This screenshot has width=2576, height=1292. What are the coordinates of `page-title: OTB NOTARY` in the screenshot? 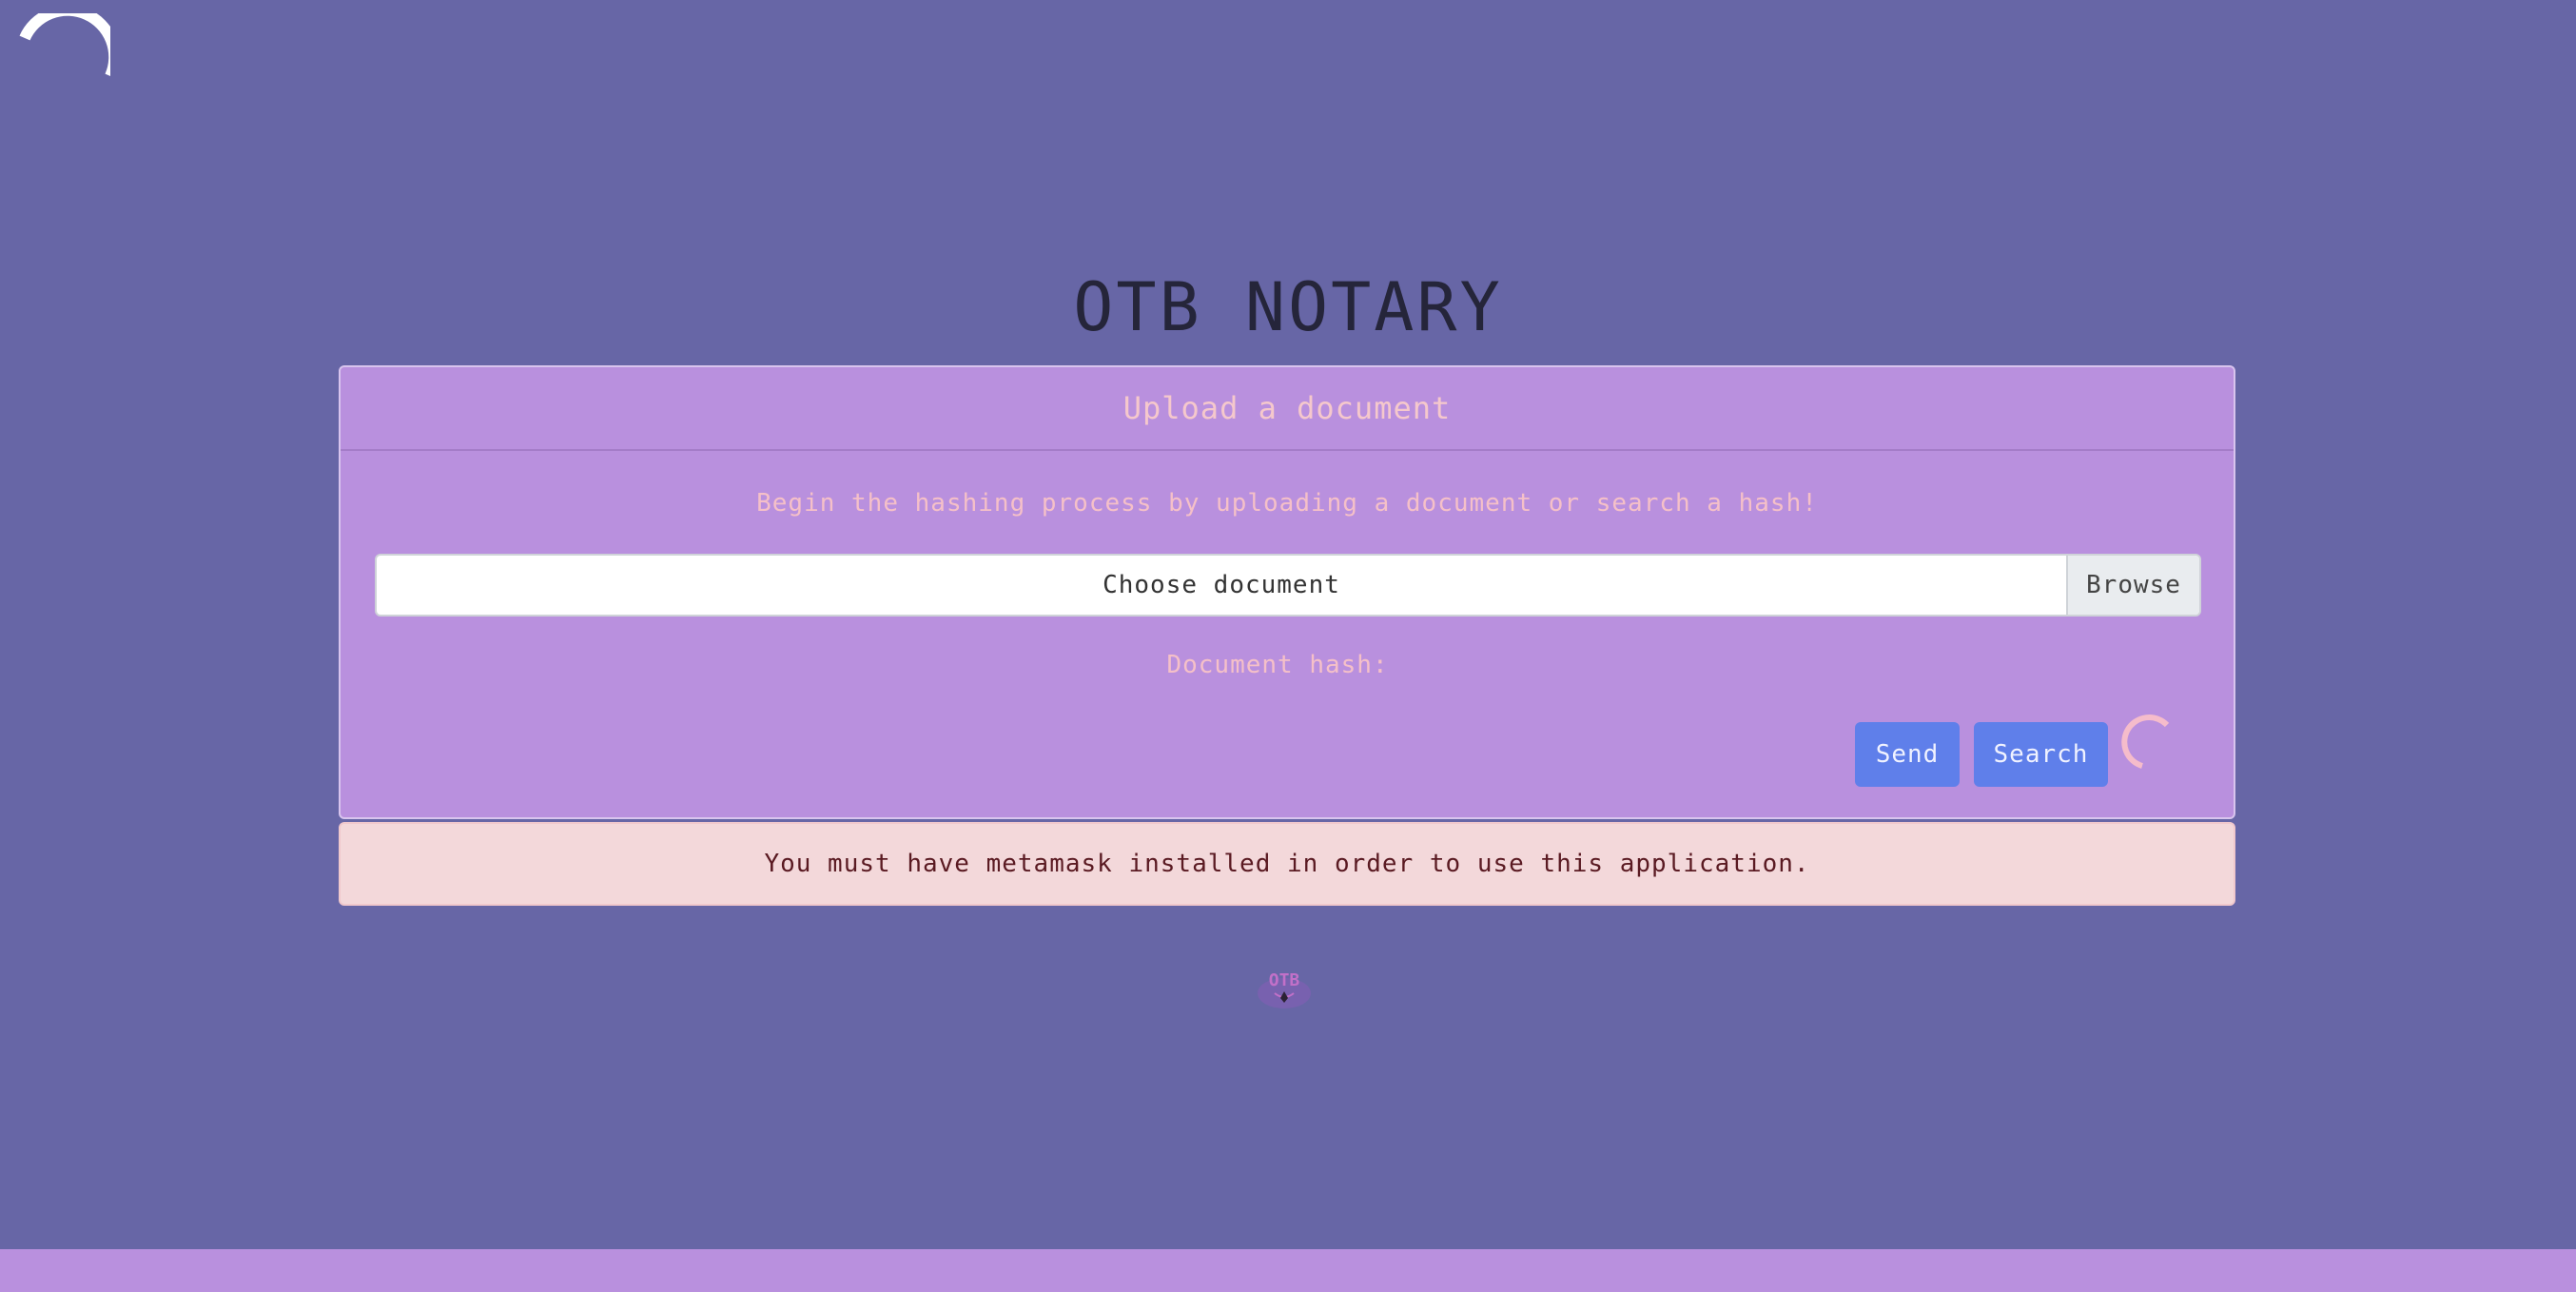 It's located at (1288, 307).